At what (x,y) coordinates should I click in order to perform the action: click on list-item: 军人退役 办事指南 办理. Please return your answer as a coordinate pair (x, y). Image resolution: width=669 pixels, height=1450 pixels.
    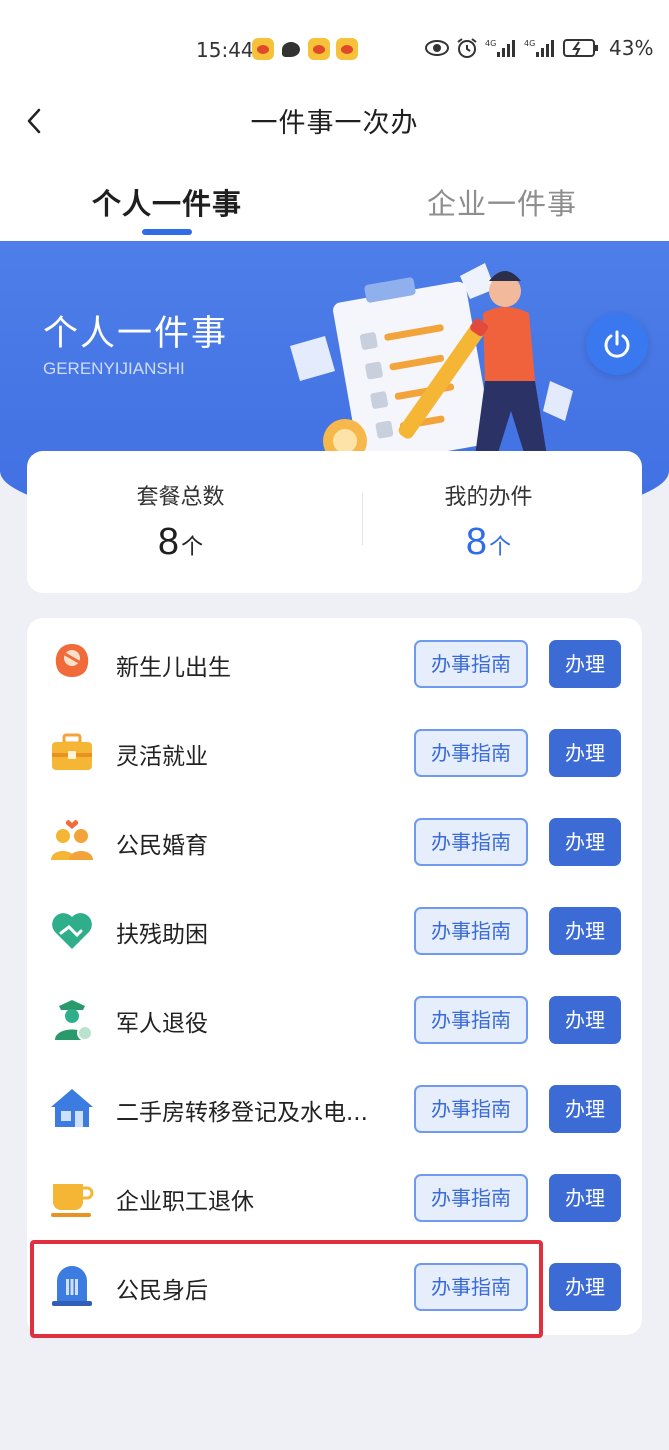
    Looking at the image, I should click on (334, 1018).